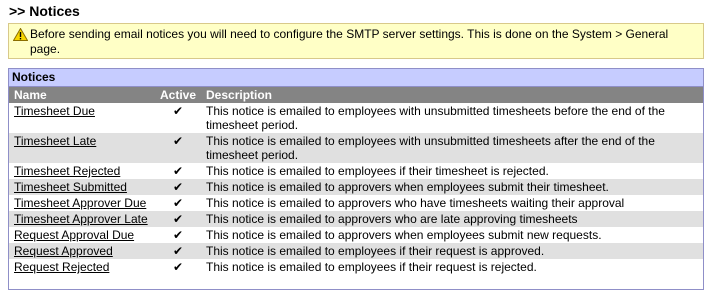 The width and height of the screenshot is (713, 295). I want to click on notice-link-request-rejected: Request Rejected, so click(61, 267).